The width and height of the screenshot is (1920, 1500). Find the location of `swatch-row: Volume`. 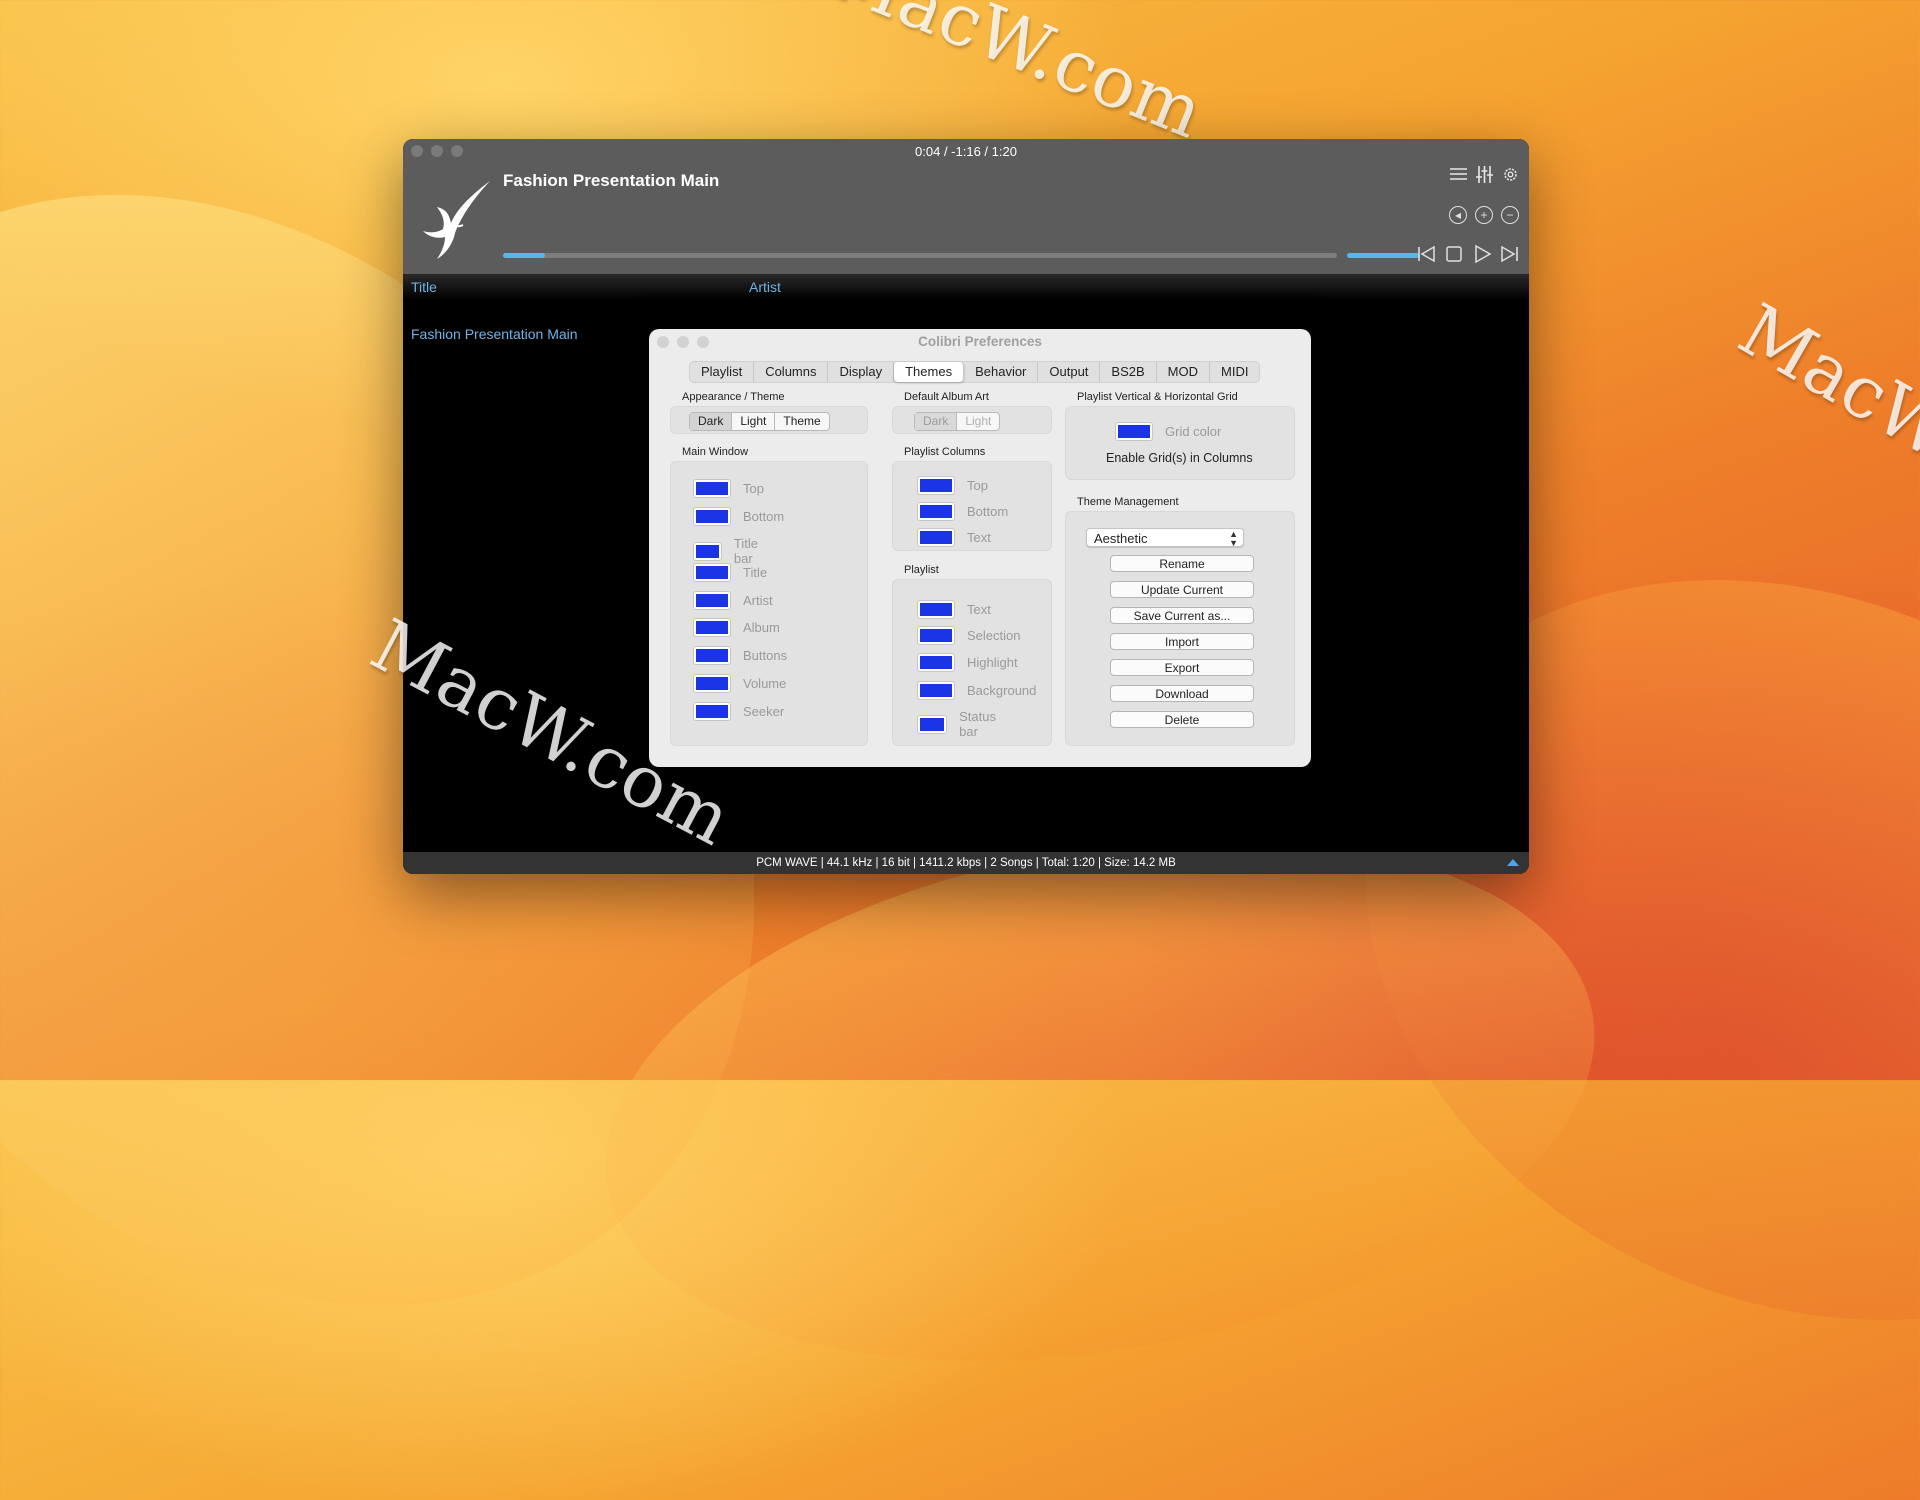

swatch-row: Volume is located at coordinates (739, 683).